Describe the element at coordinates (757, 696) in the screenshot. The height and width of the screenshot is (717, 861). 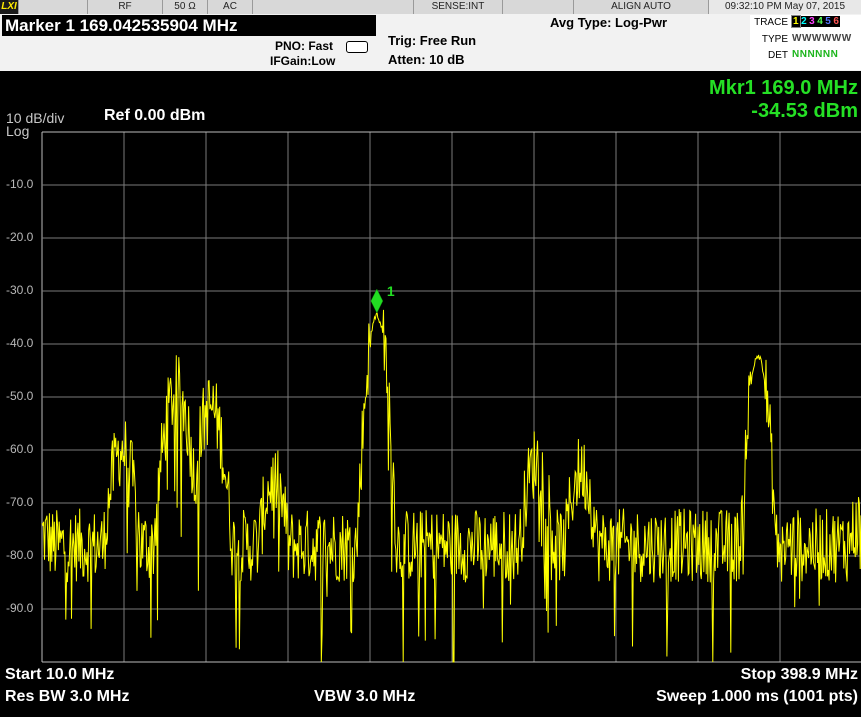
I see `sweep-time: Sweep 1.000 ms (1001 pts)` at that location.